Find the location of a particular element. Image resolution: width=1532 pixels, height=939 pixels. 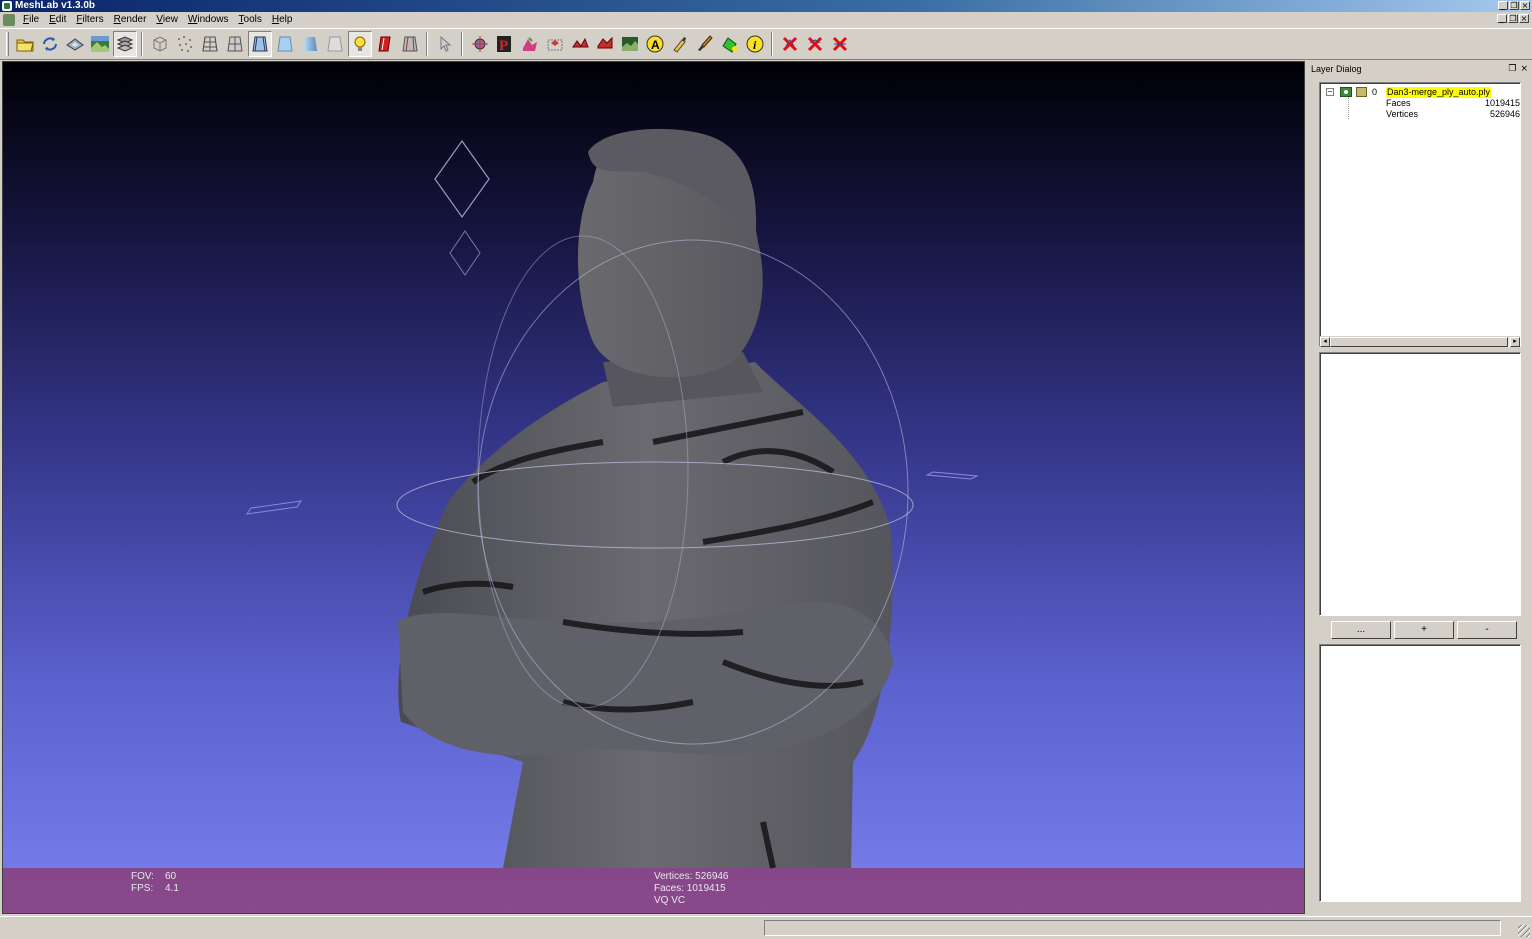

delete-faces-icon is located at coordinates (815, 44).